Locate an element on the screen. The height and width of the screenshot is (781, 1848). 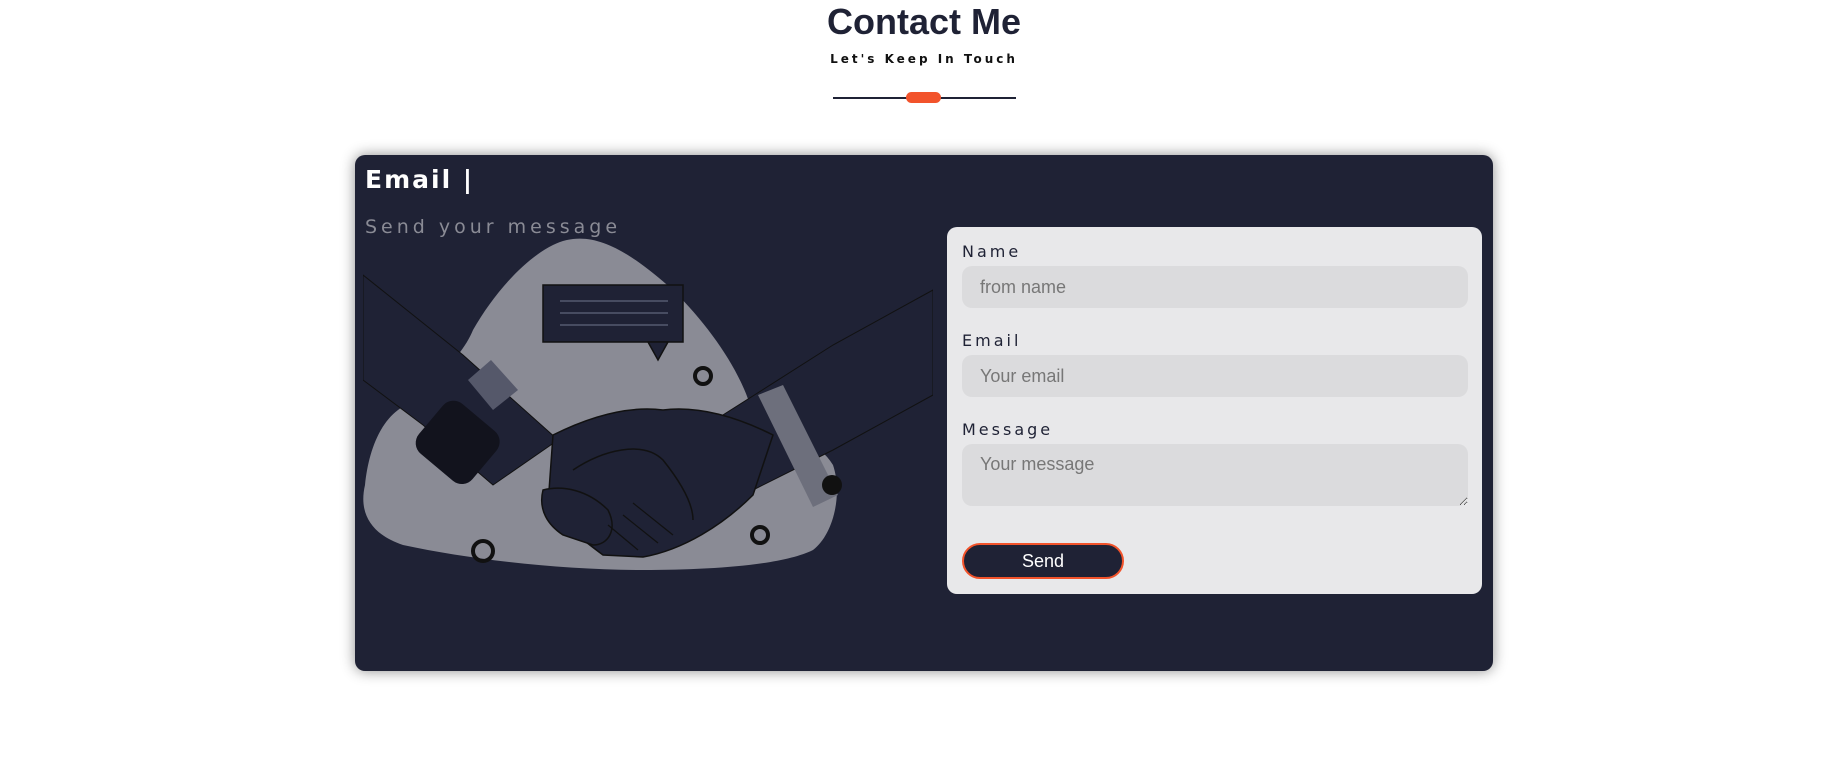
name-label: Name is located at coordinates (992, 251).